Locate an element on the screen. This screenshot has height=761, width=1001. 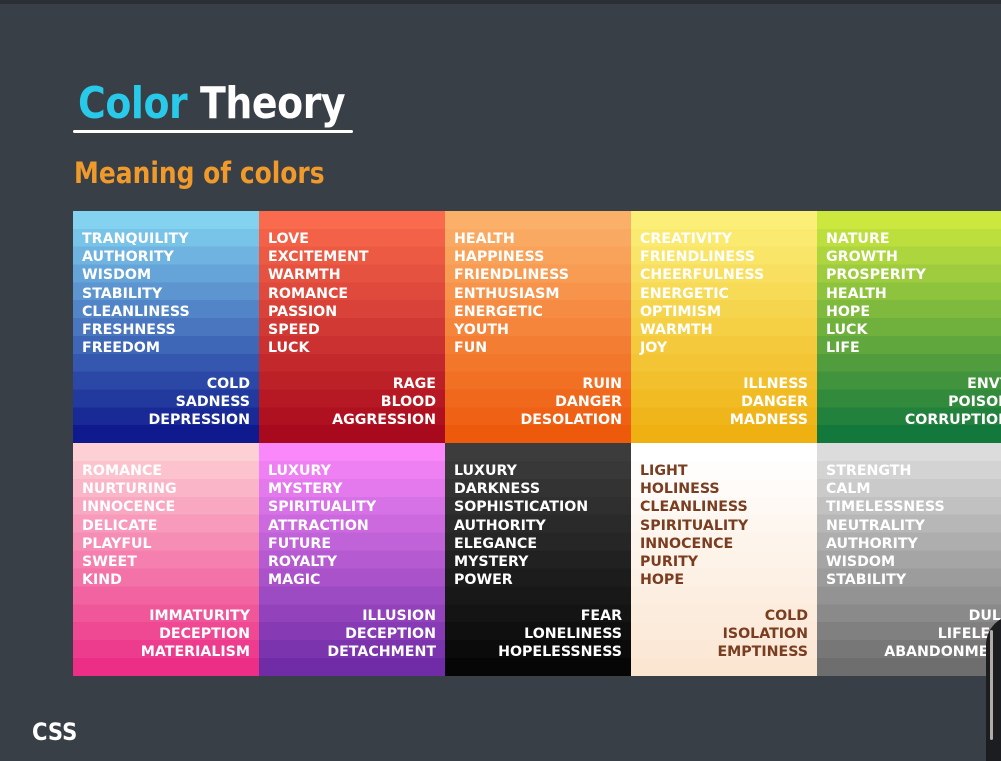
positive-meaning: TIMELESSNESS is located at coordinates (885, 507).